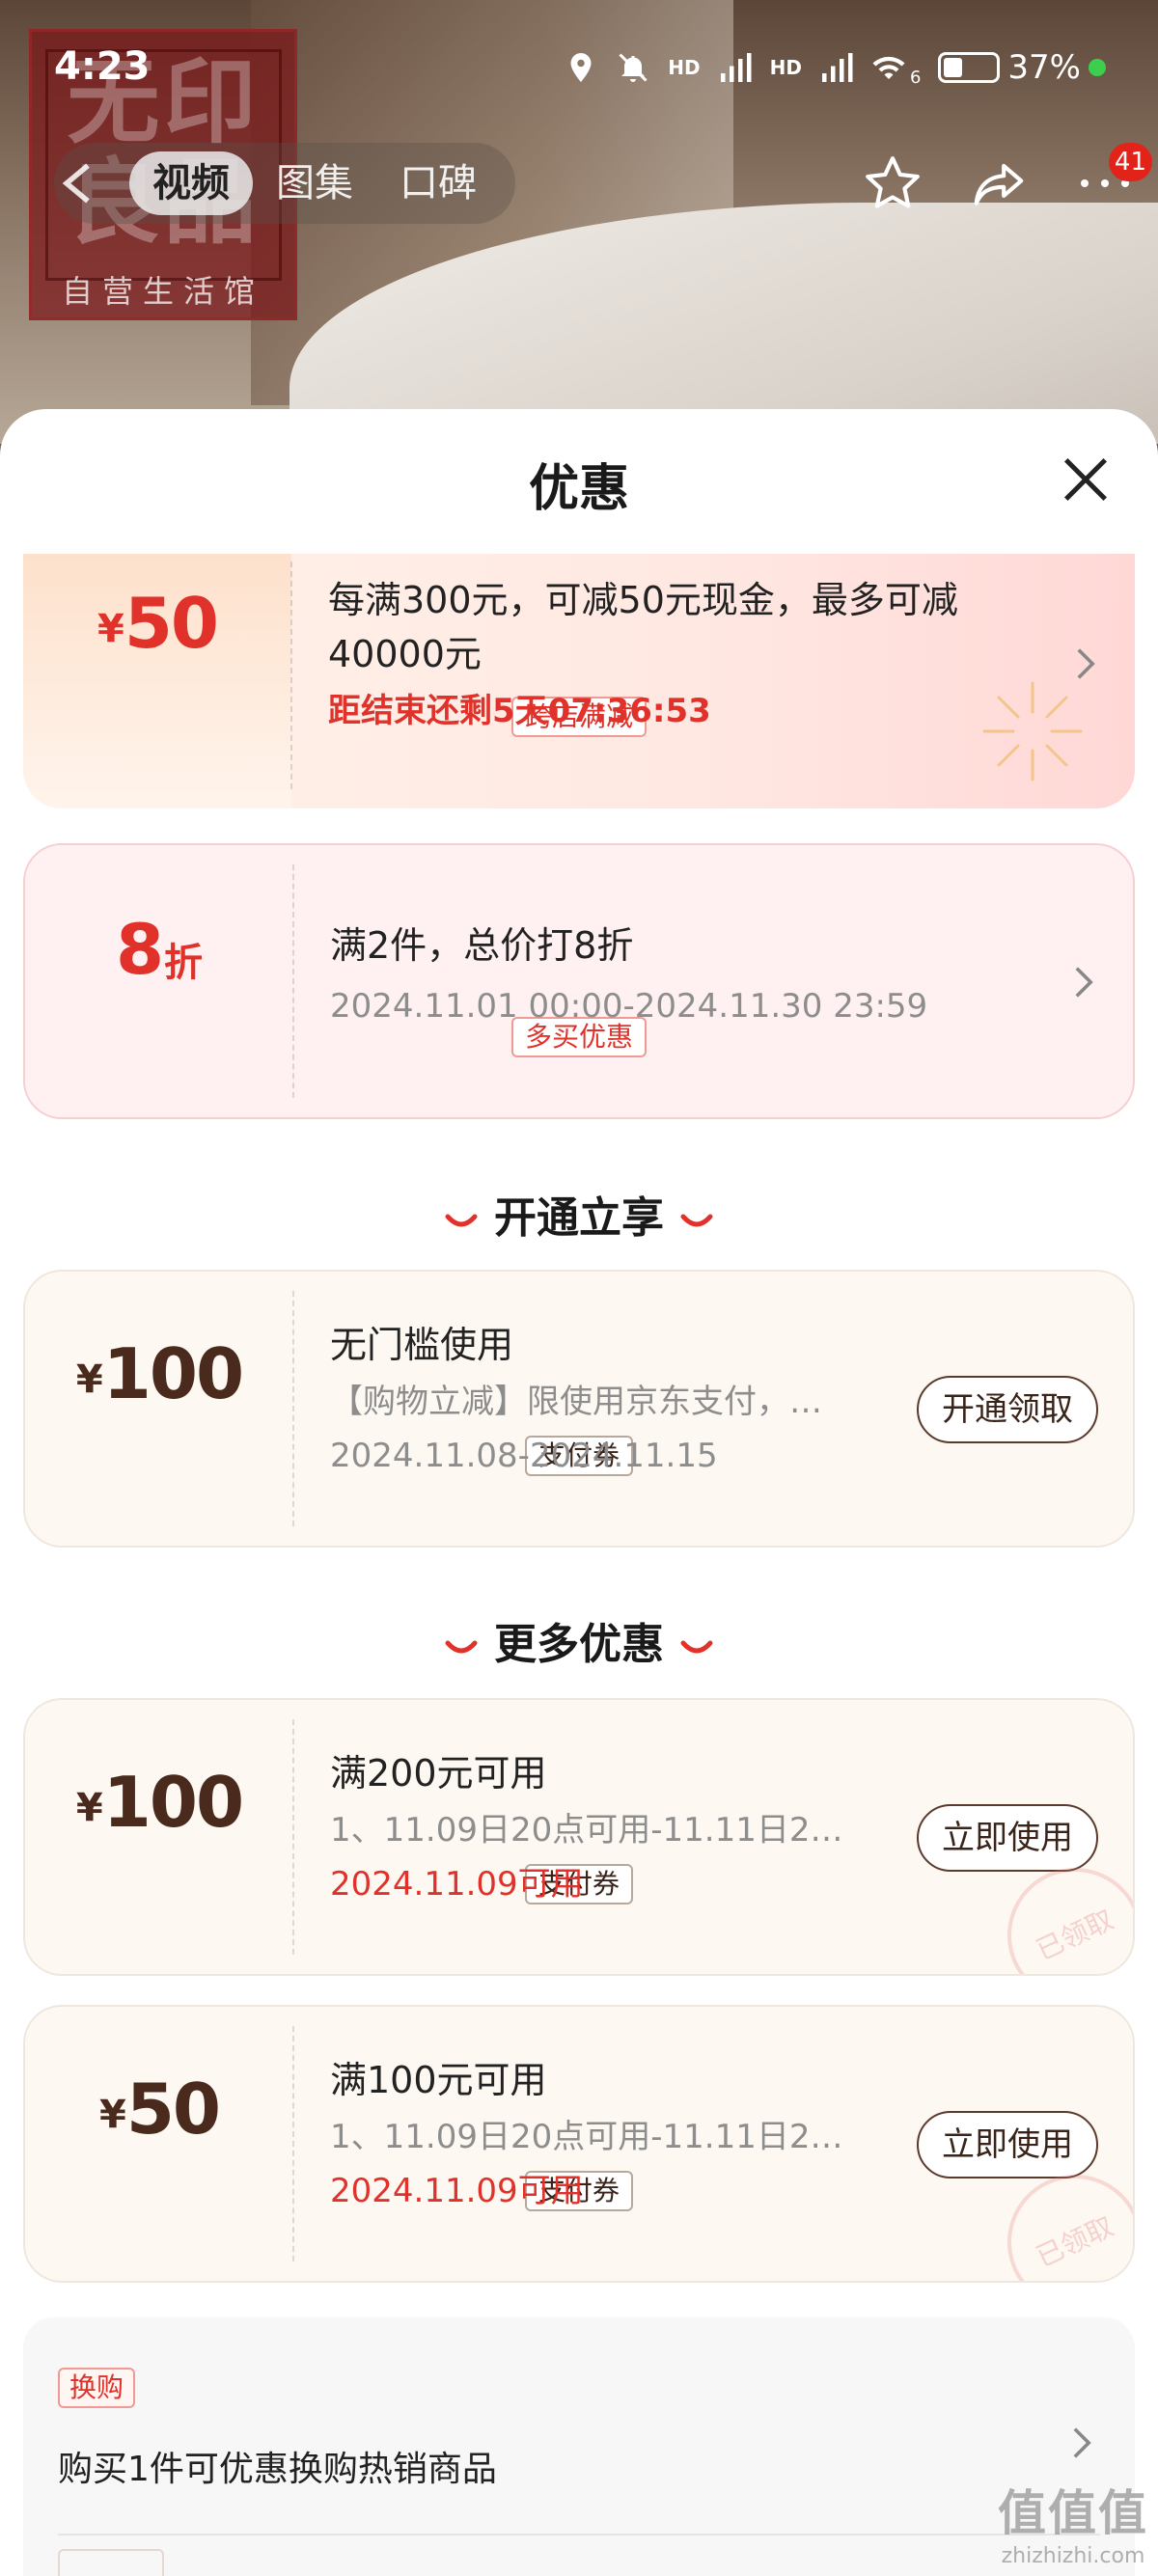 This screenshot has height=2576, width=1158. I want to click on status-time: 4:23, so click(102, 66).